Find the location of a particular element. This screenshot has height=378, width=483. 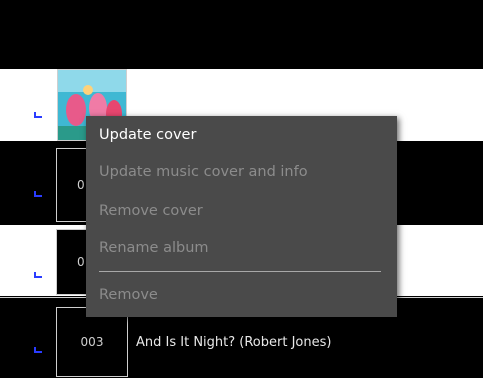

track-title: And Is It Night? (Robert Jones) is located at coordinates (234, 342).